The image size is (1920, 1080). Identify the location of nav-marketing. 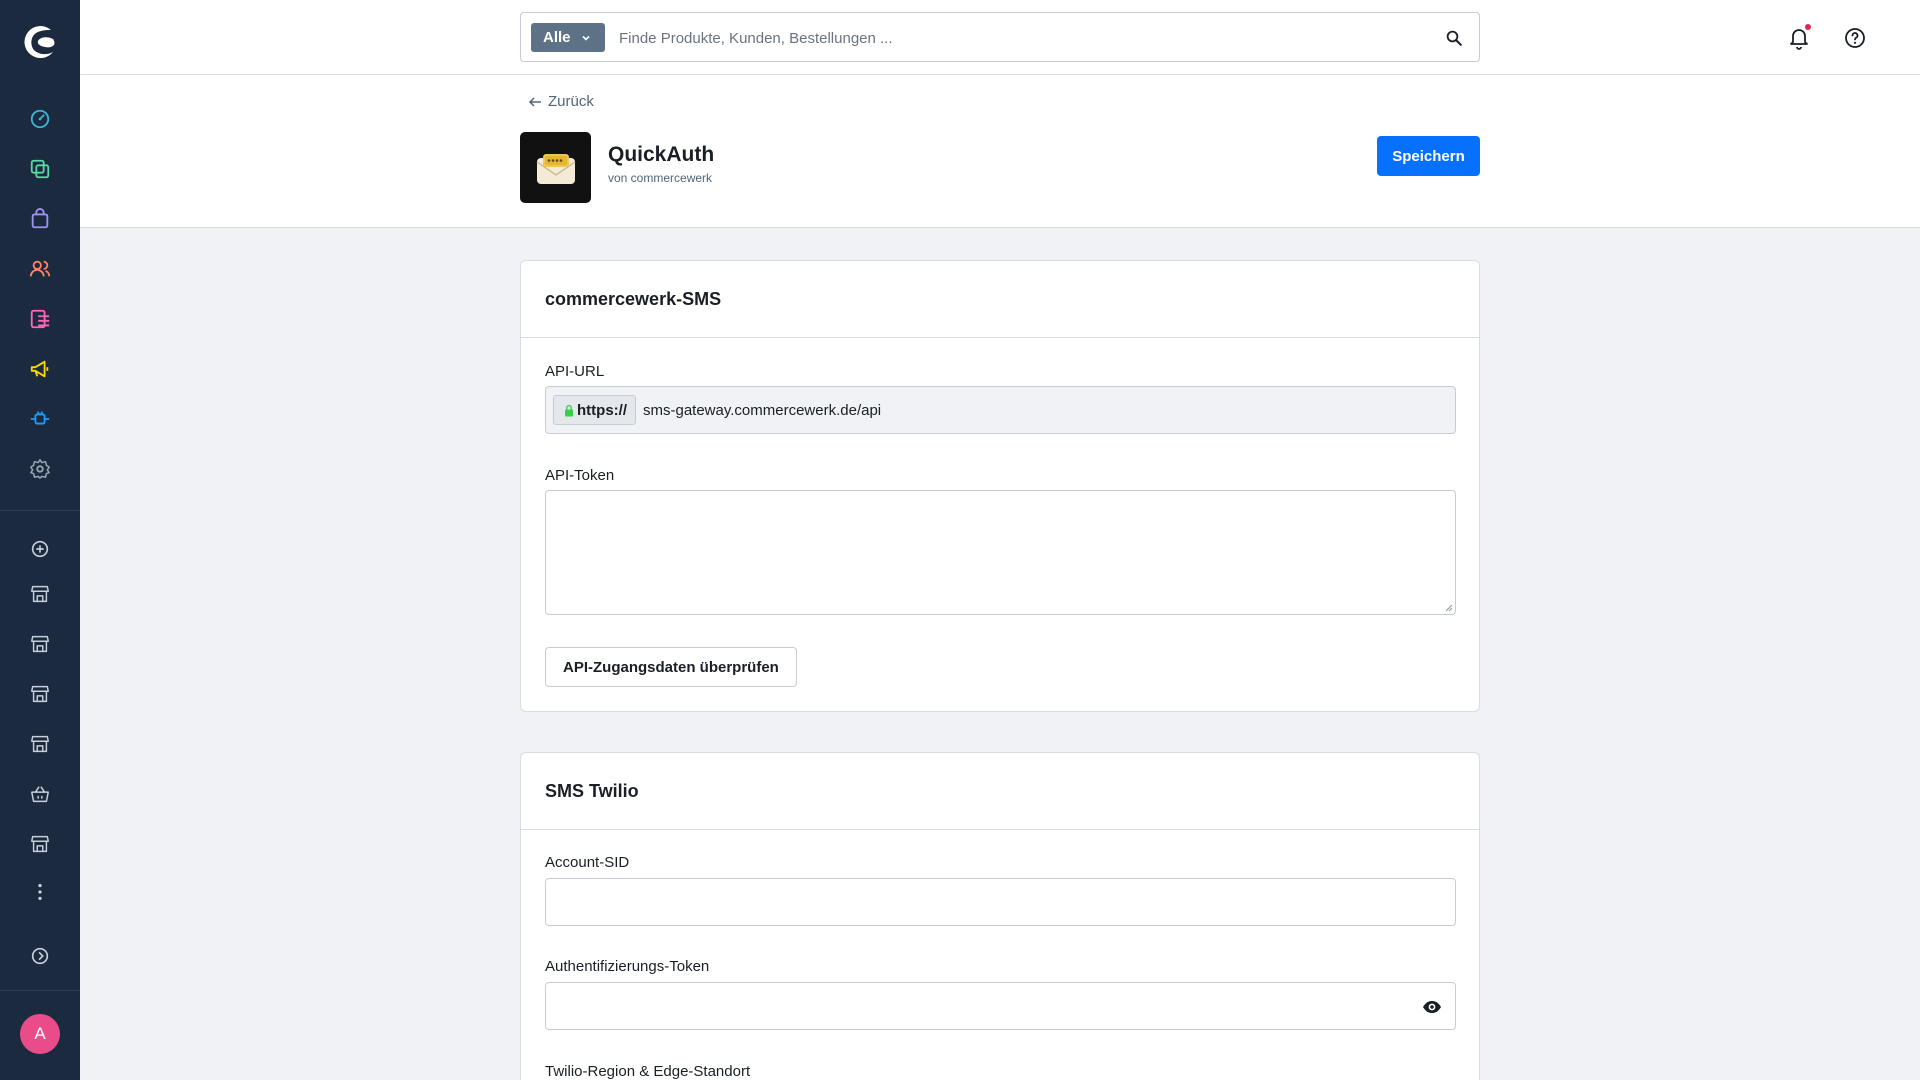
(40, 369).